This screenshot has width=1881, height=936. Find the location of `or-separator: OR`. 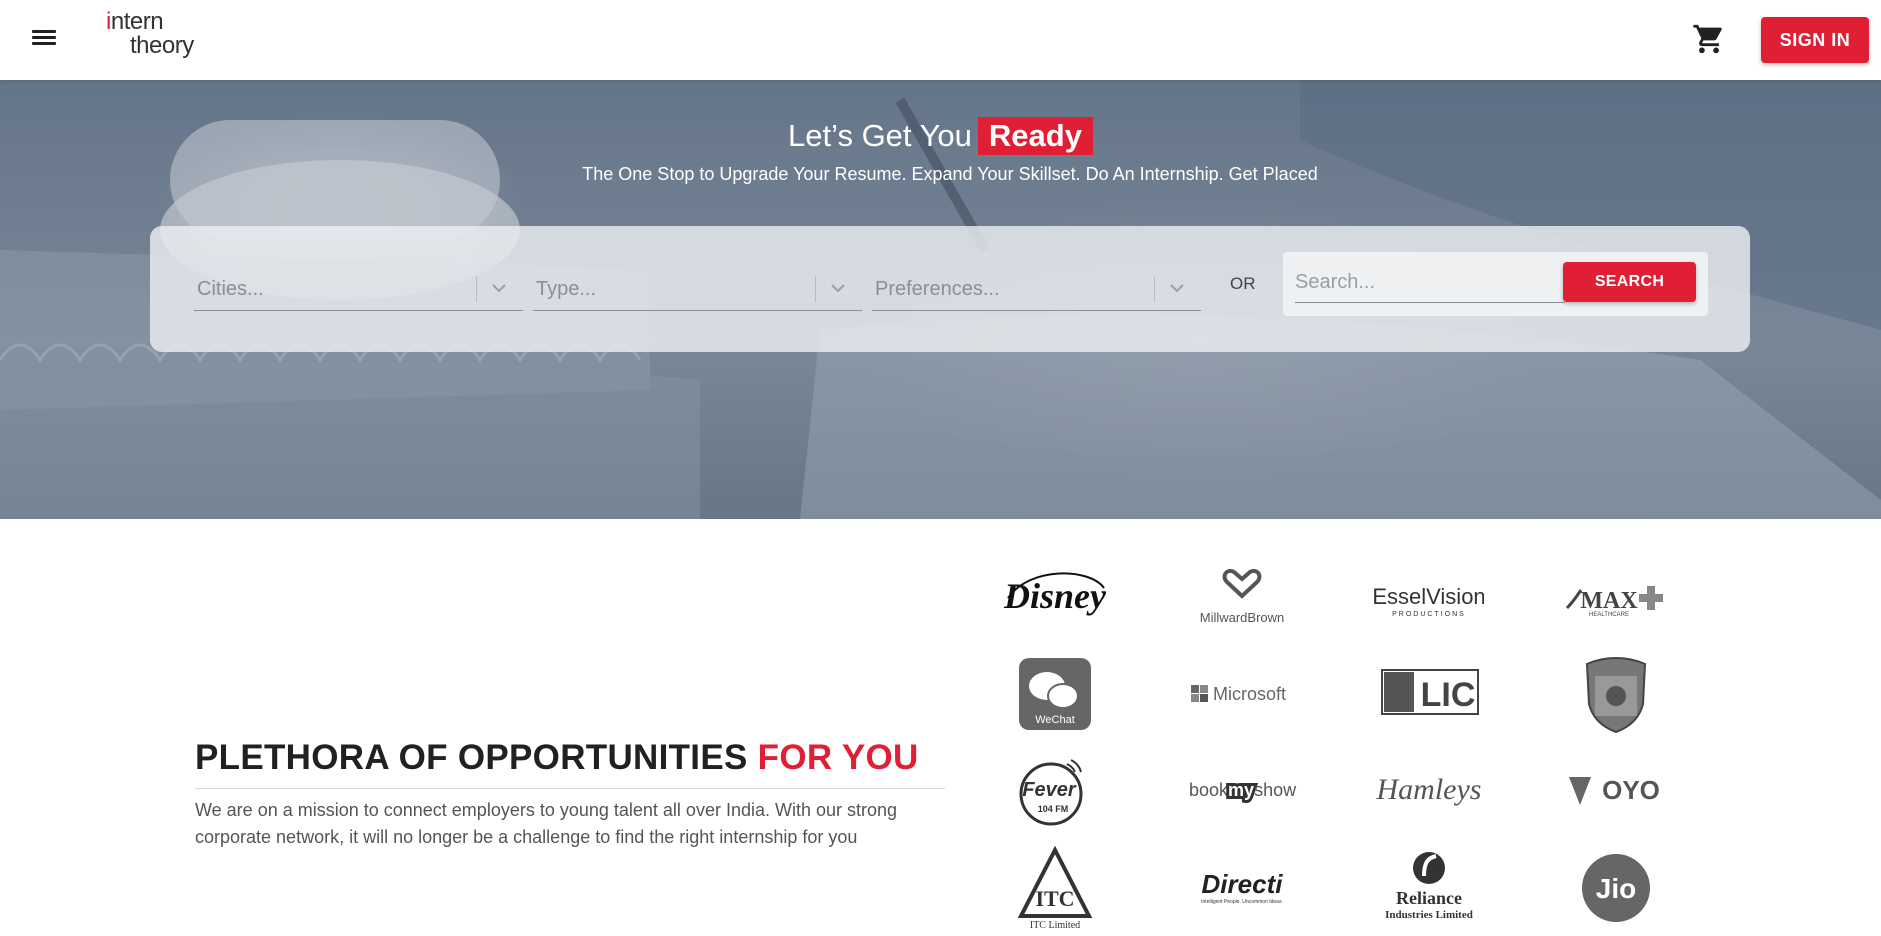

or-separator: OR is located at coordinates (1243, 283).